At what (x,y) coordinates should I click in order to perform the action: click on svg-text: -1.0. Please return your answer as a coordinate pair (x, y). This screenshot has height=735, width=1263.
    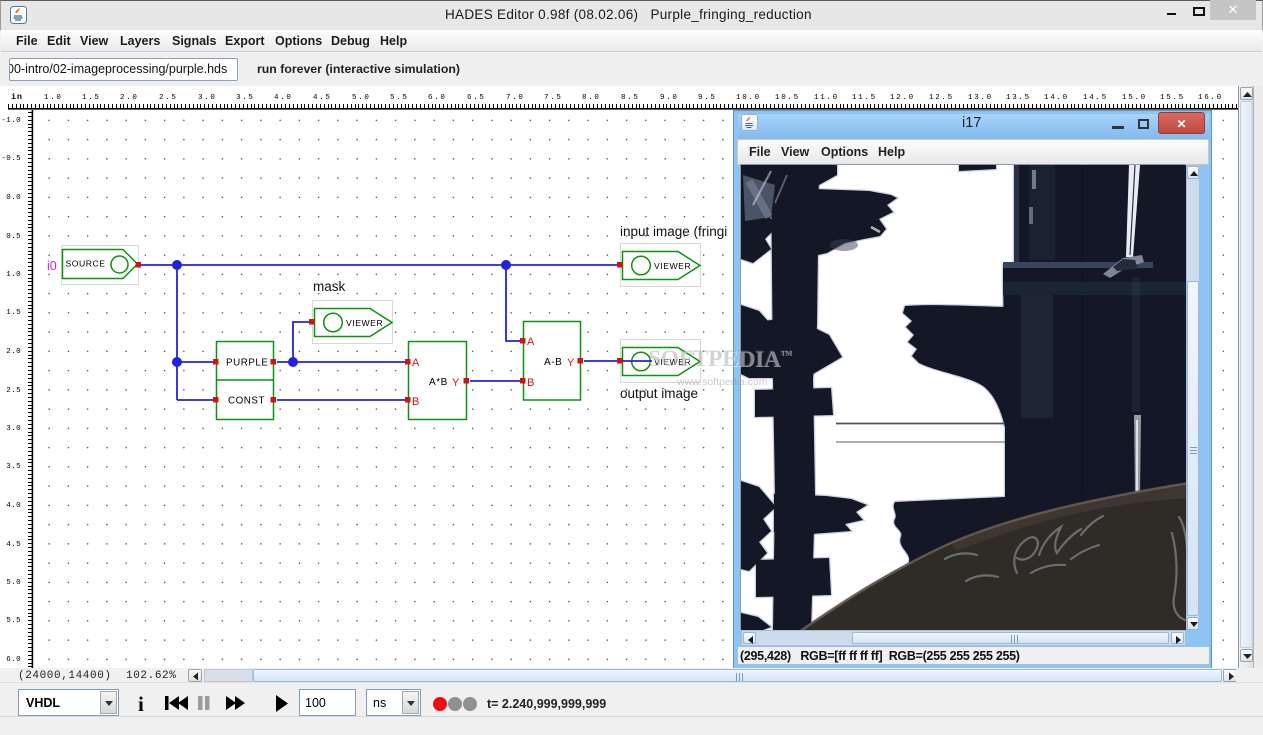
    Looking at the image, I should click on (11, 121).